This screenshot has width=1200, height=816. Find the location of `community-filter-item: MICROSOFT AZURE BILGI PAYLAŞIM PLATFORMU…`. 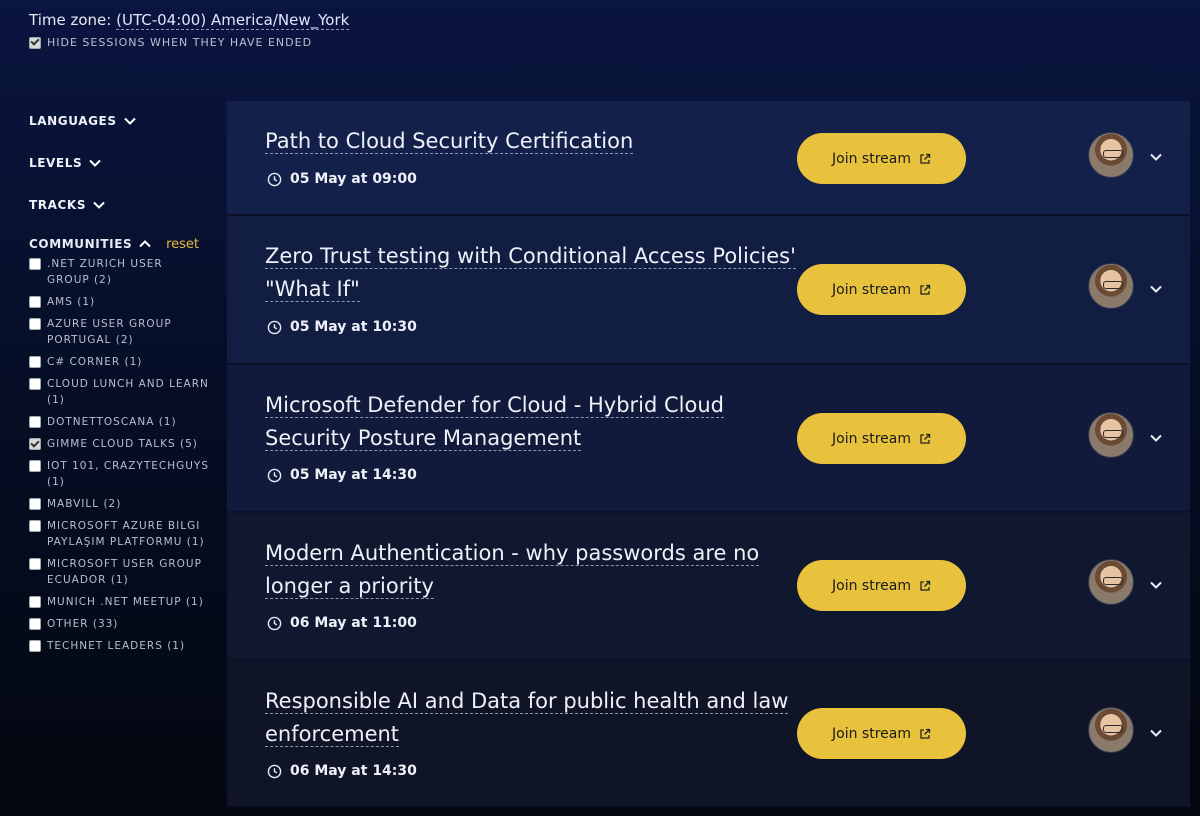

community-filter-item: MICROSOFT AZURE BILGI PAYLAŞIM PLATFORMU… is located at coordinates (119, 534).